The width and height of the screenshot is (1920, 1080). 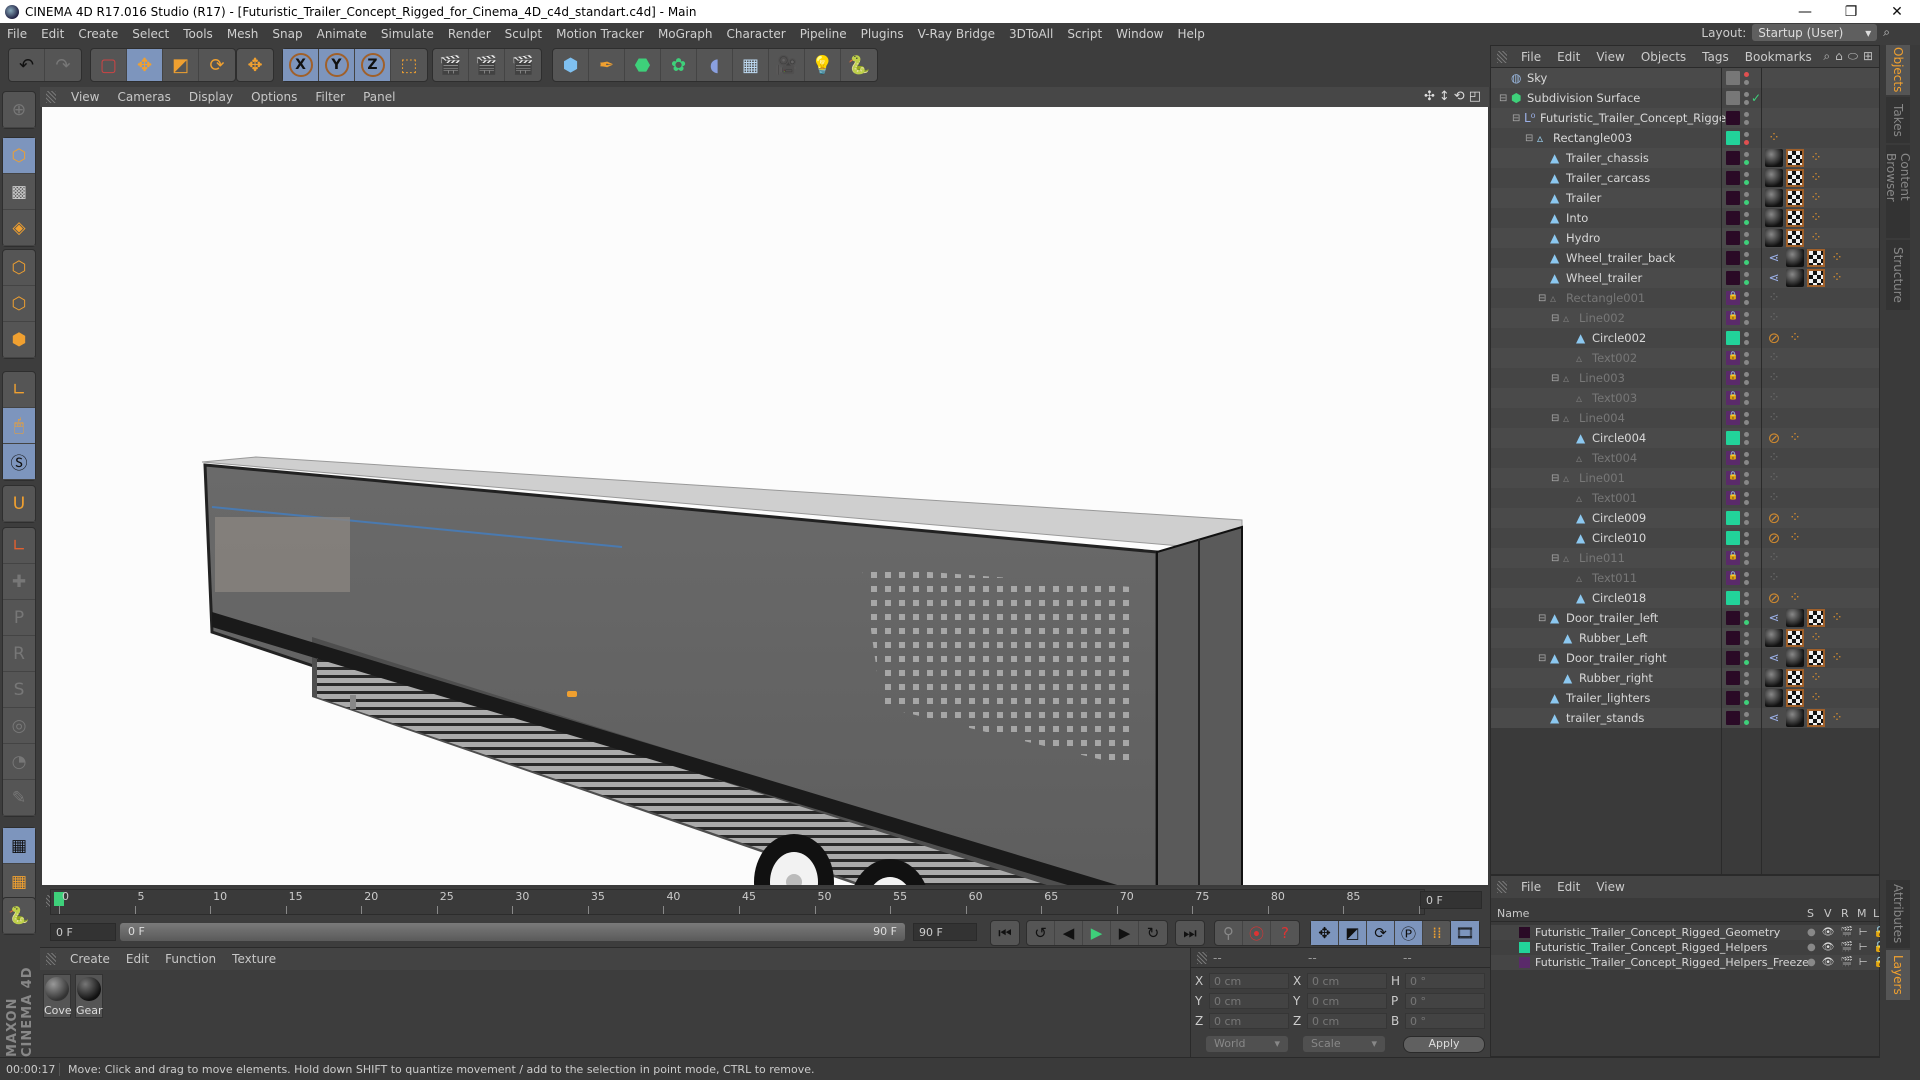 What do you see at coordinates (1685, 678) in the screenshot?
I see `object-row: ▲ Rubber_right ⁘` at bounding box center [1685, 678].